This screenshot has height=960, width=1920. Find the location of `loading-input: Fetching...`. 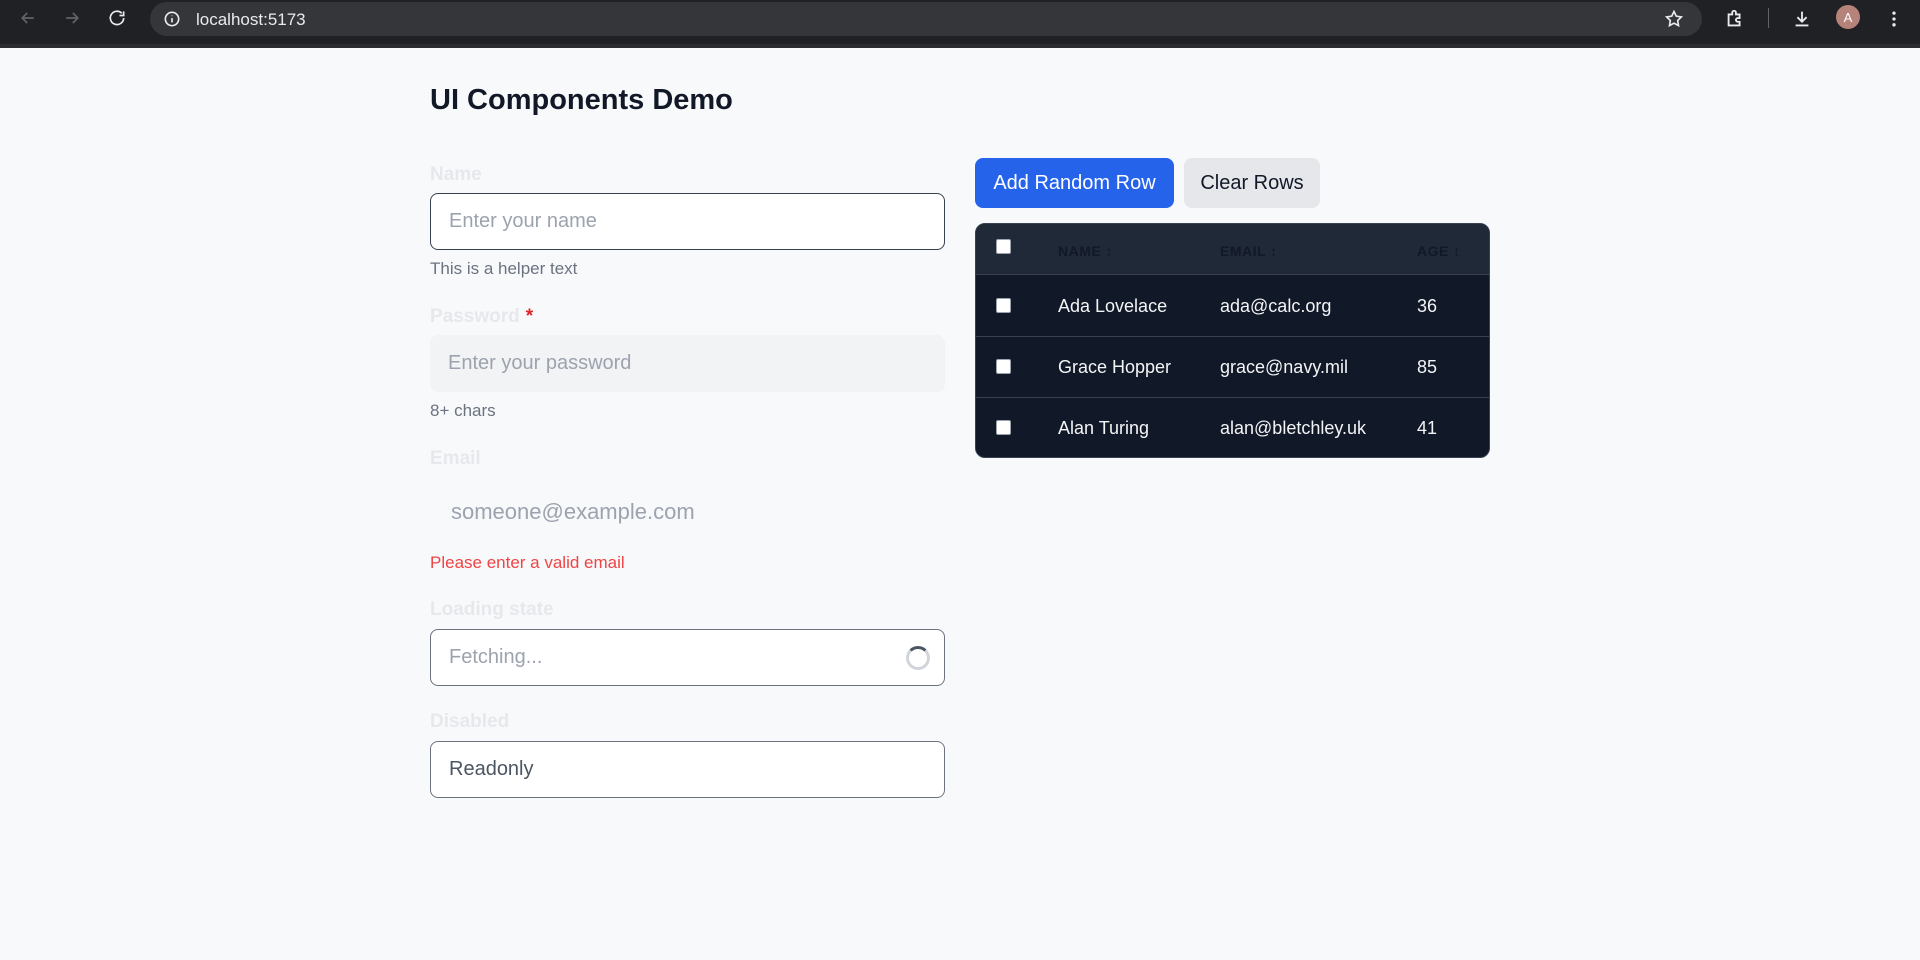

loading-input: Fetching... is located at coordinates (687, 657).